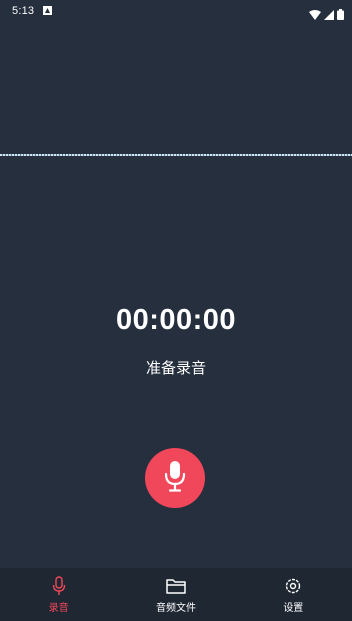  Describe the element at coordinates (58, 608) in the screenshot. I see `nav-label-record: 录音` at that location.